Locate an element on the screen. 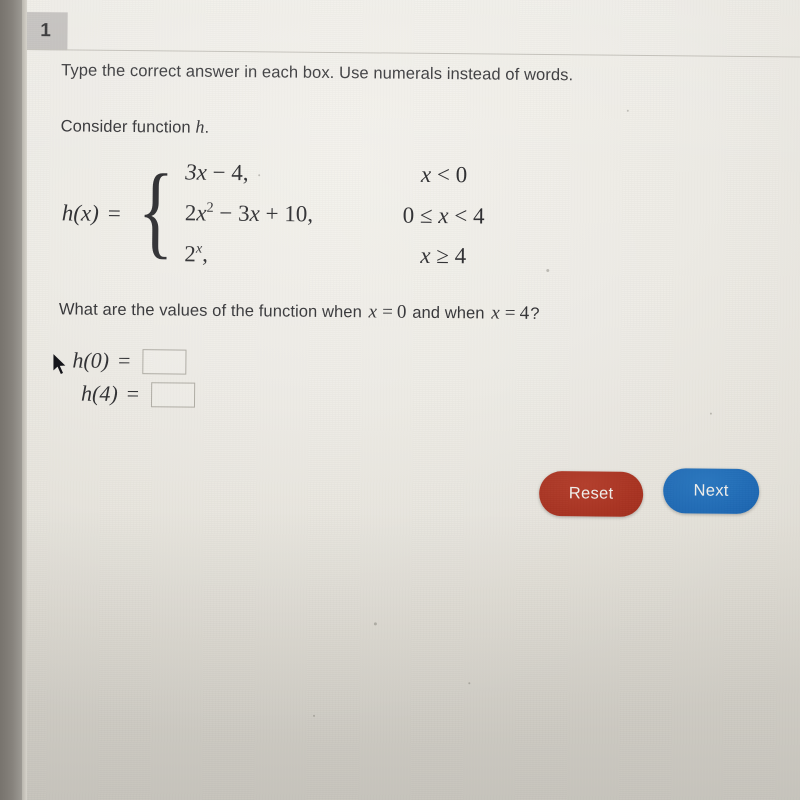 The image size is (800, 800). question-part-3: ? is located at coordinates (535, 313).